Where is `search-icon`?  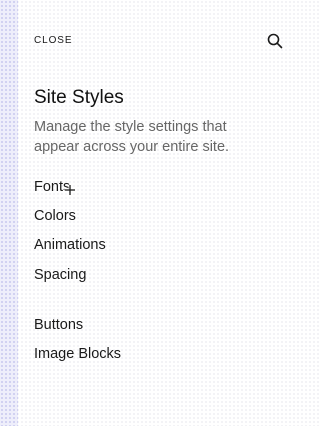 search-icon is located at coordinates (275, 41).